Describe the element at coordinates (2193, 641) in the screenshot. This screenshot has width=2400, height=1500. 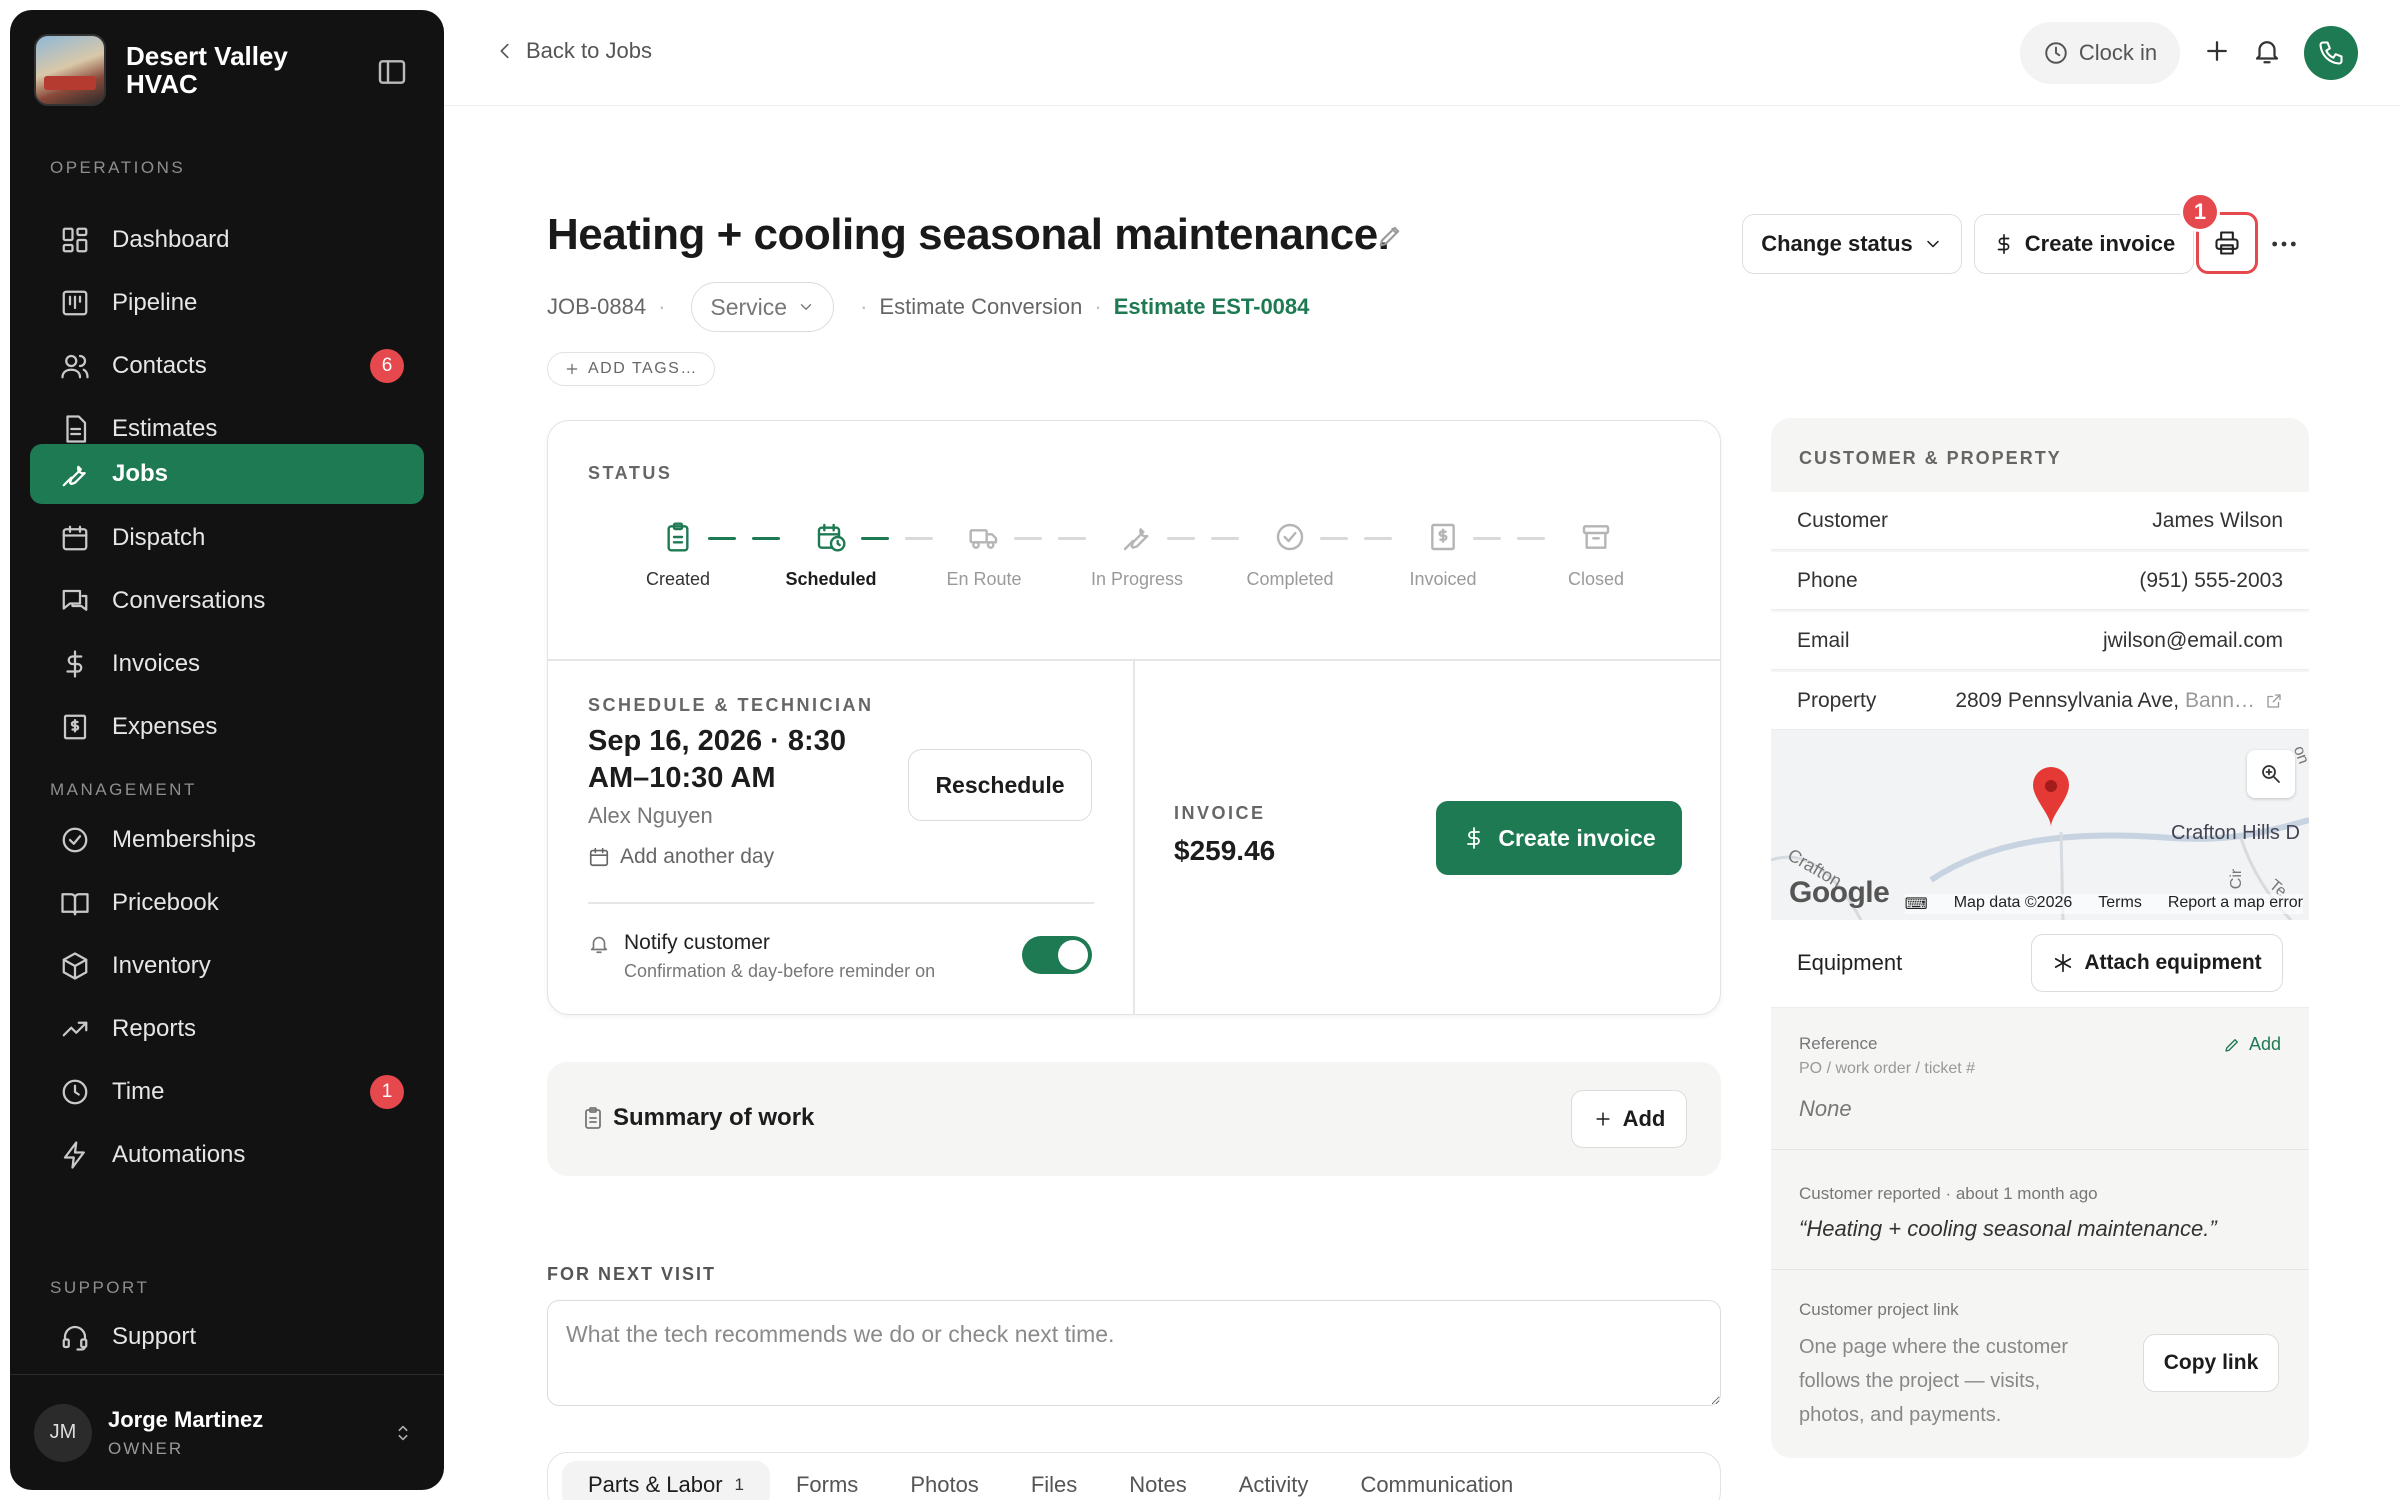
I see `email-value: jwilson@email.com` at that location.